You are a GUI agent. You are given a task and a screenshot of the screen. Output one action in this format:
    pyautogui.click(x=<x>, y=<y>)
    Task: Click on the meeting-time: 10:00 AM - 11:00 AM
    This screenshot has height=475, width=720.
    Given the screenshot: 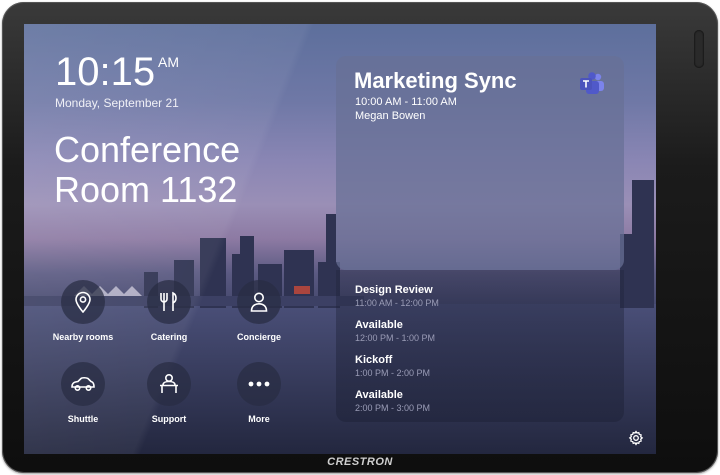 What is the action you would take?
    pyautogui.click(x=406, y=102)
    